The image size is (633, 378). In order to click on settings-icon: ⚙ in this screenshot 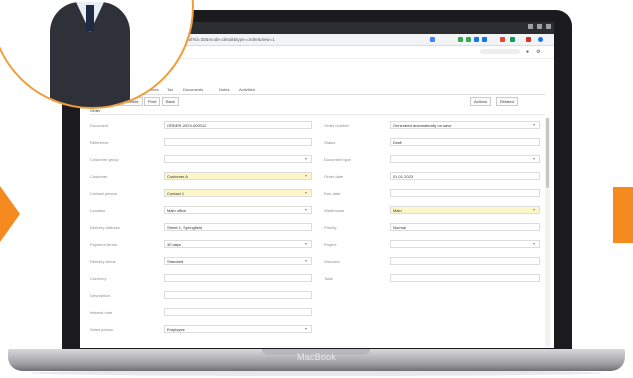, I will do `click(538, 52)`.